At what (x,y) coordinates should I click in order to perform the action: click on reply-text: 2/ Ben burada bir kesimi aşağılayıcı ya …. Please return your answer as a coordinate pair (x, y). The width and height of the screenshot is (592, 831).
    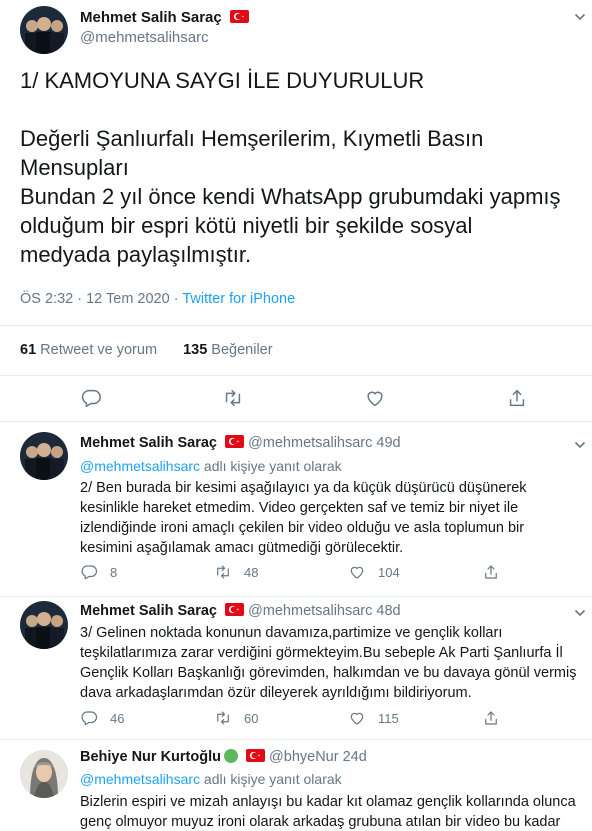
    Looking at the image, I should click on (330, 518).